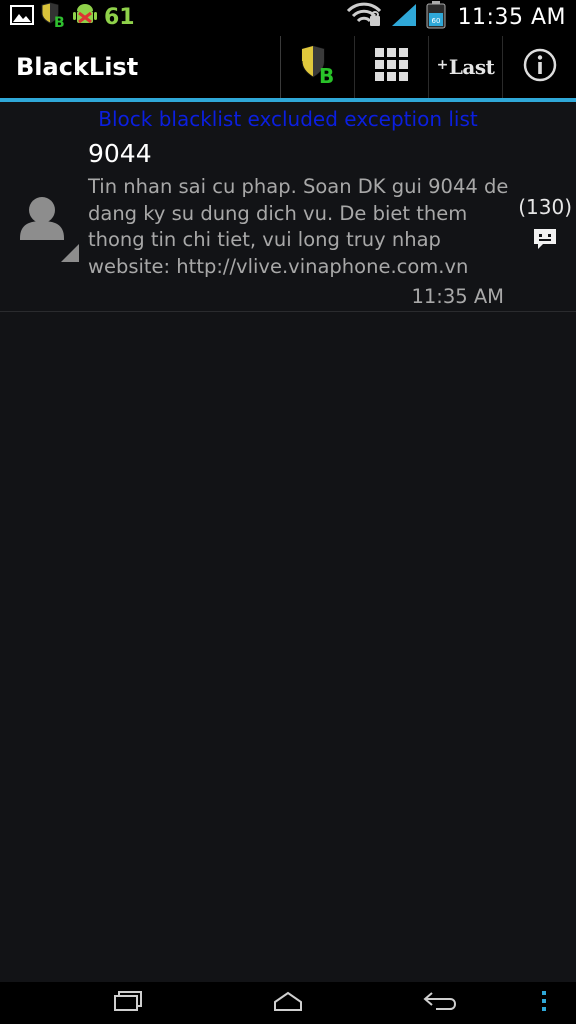 The width and height of the screenshot is (576, 1024). I want to click on grid-menu-button, so click(391, 67).